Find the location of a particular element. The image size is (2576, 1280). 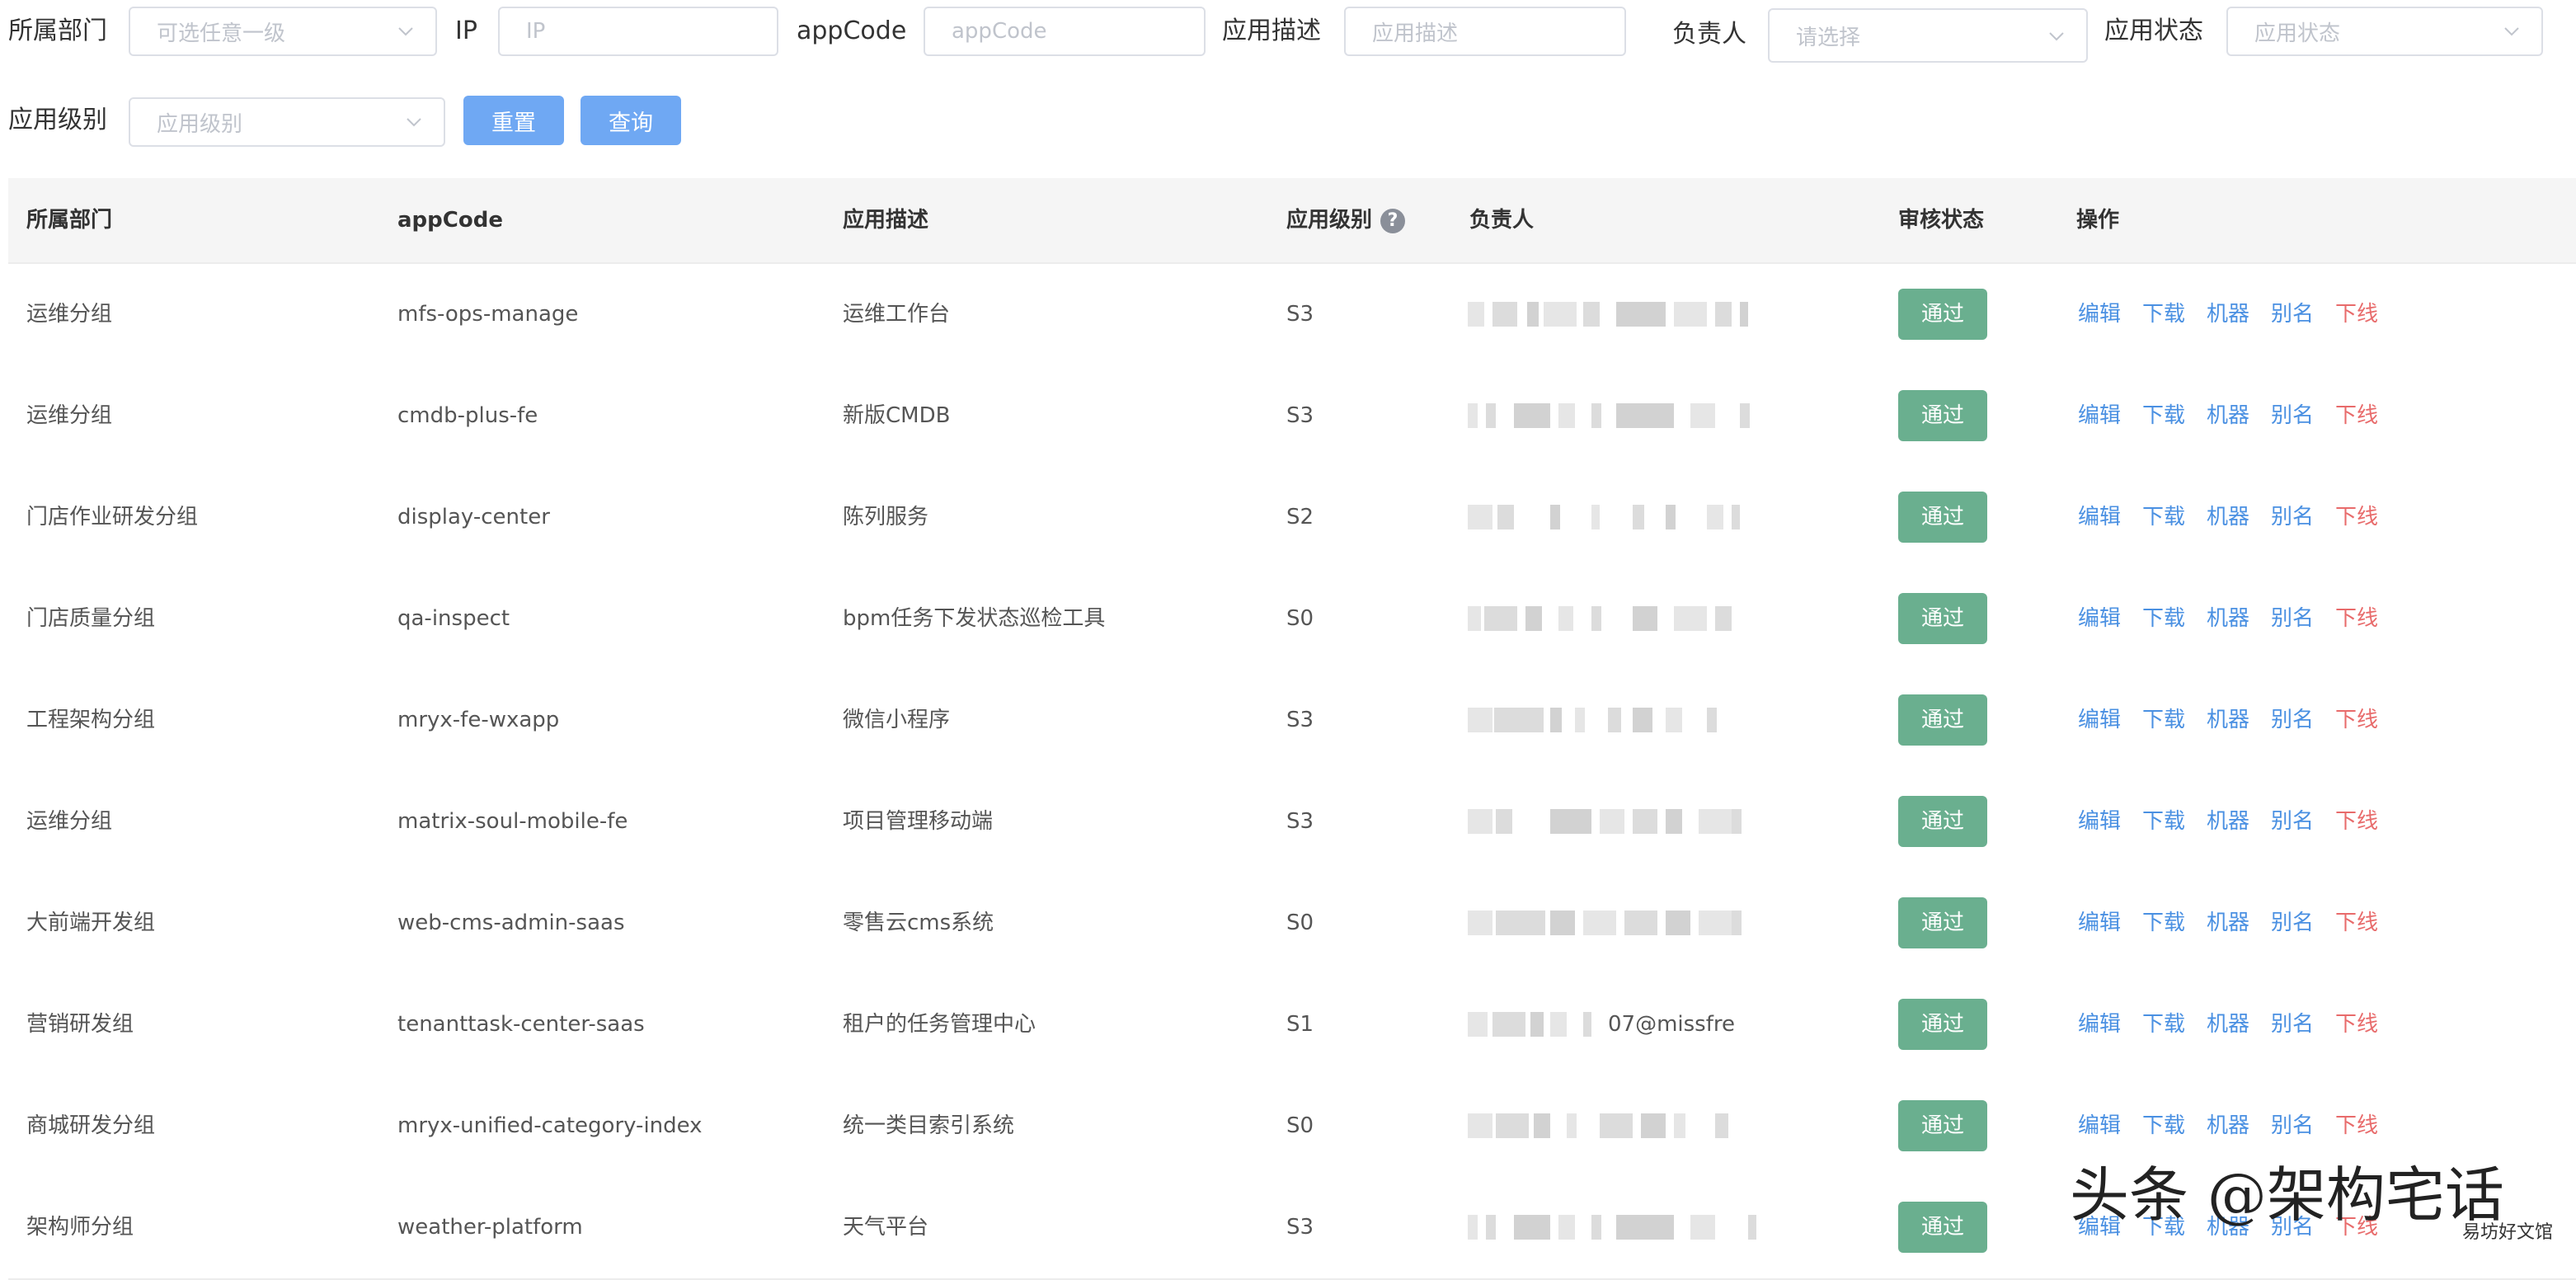

cell-appcode: web-cms-admin-saas is located at coordinates (511, 923).